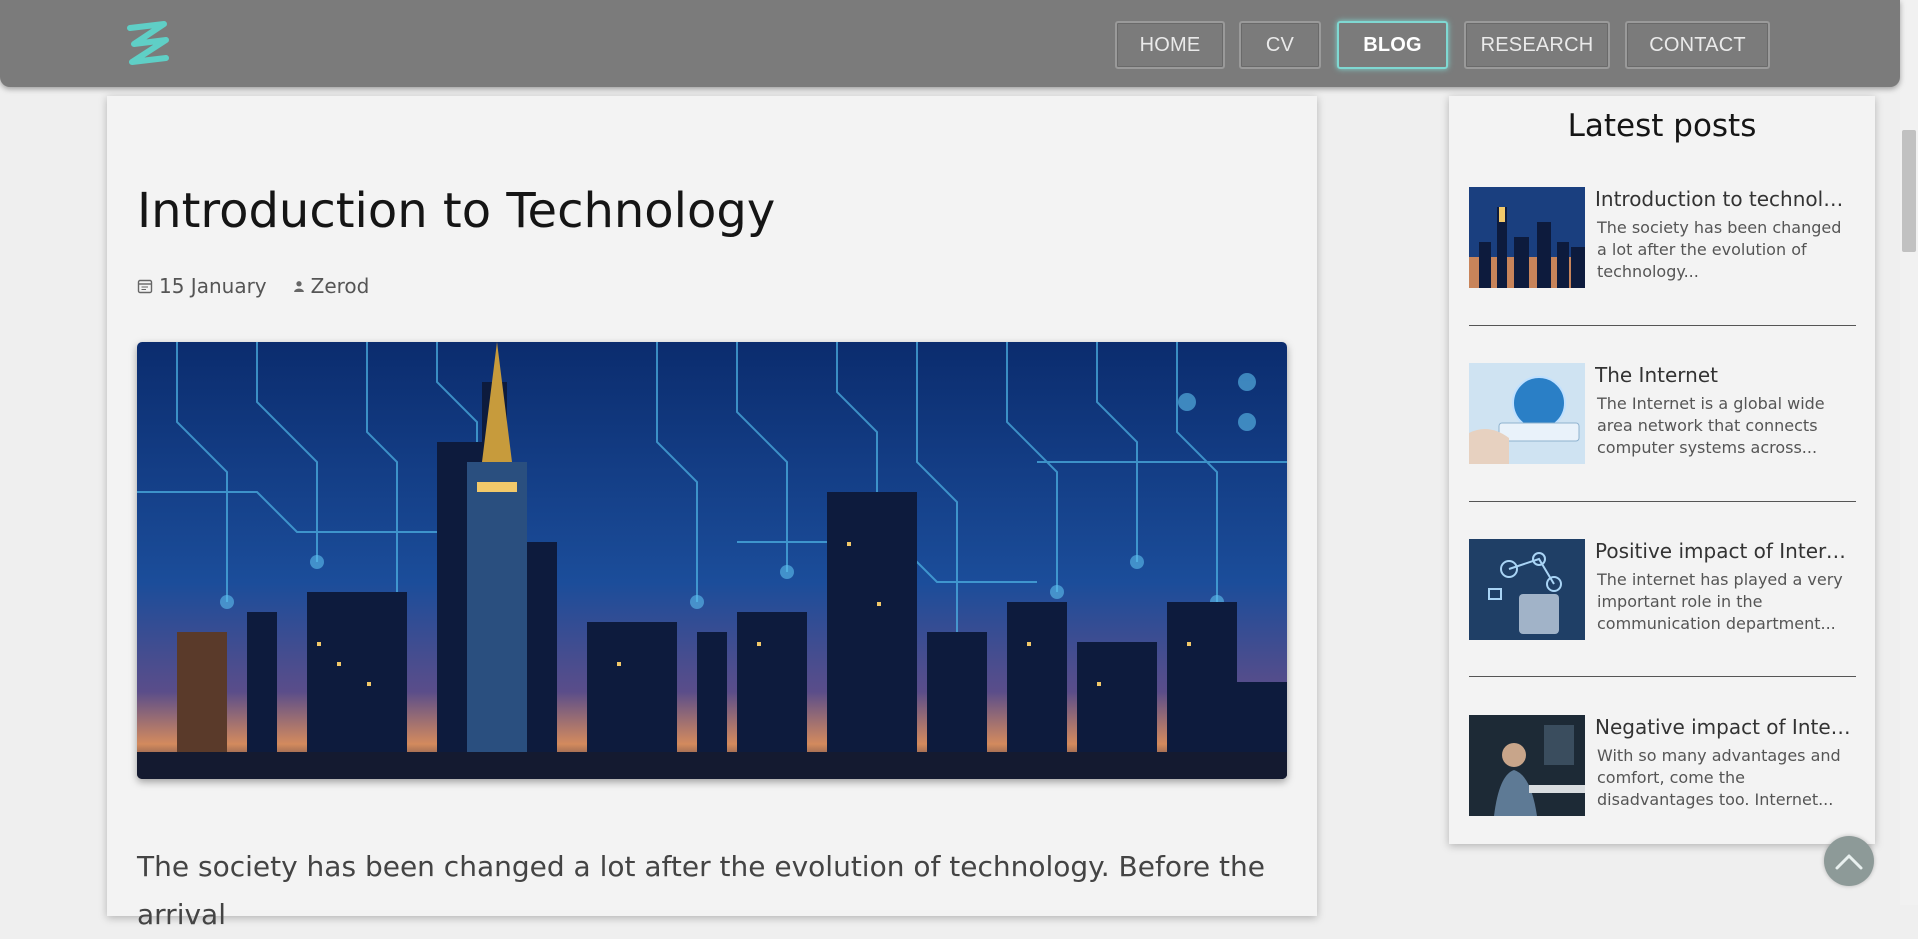  I want to click on article-author: Zerod, so click(340, 286).